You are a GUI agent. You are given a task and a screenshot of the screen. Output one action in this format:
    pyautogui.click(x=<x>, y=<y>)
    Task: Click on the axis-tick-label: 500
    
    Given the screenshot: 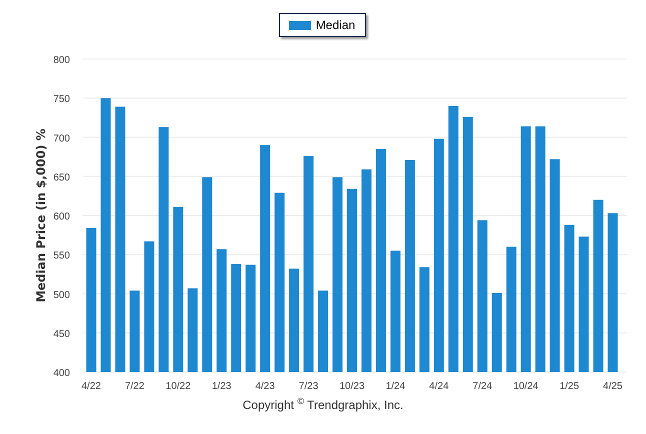 What is the action you would take?
    pyautogui.click(x=61, y=295)
    